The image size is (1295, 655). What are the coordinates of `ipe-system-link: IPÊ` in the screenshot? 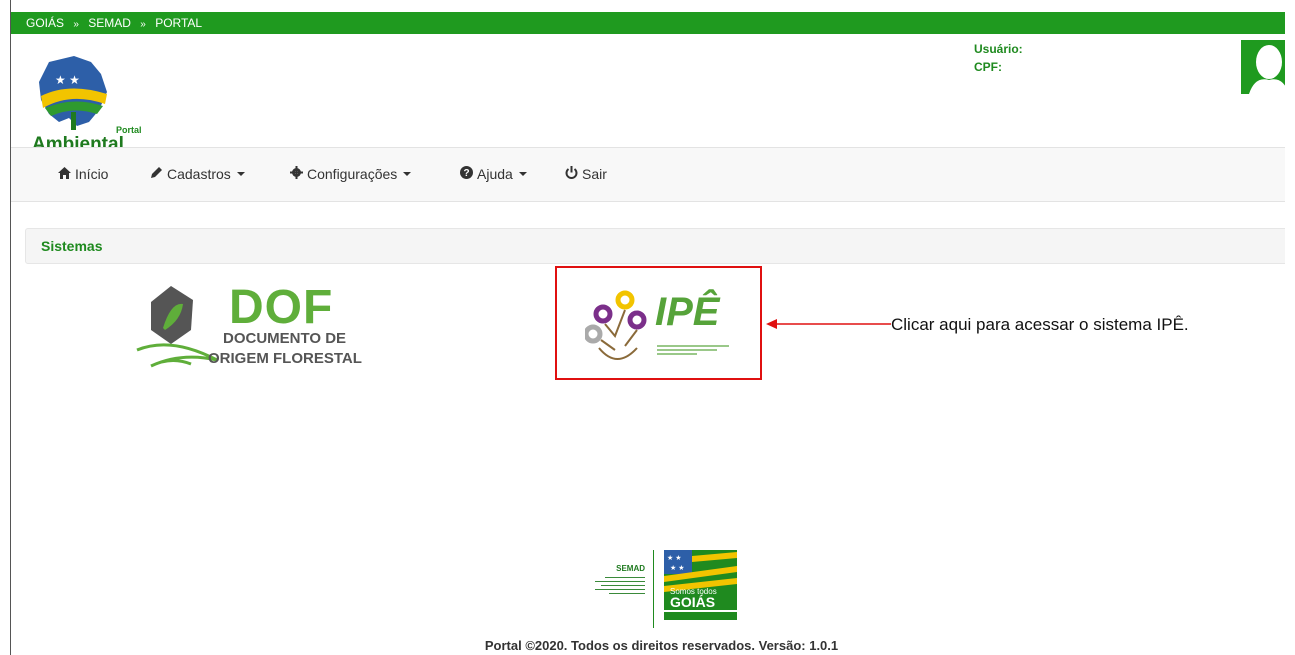 It's located at (658, 323).